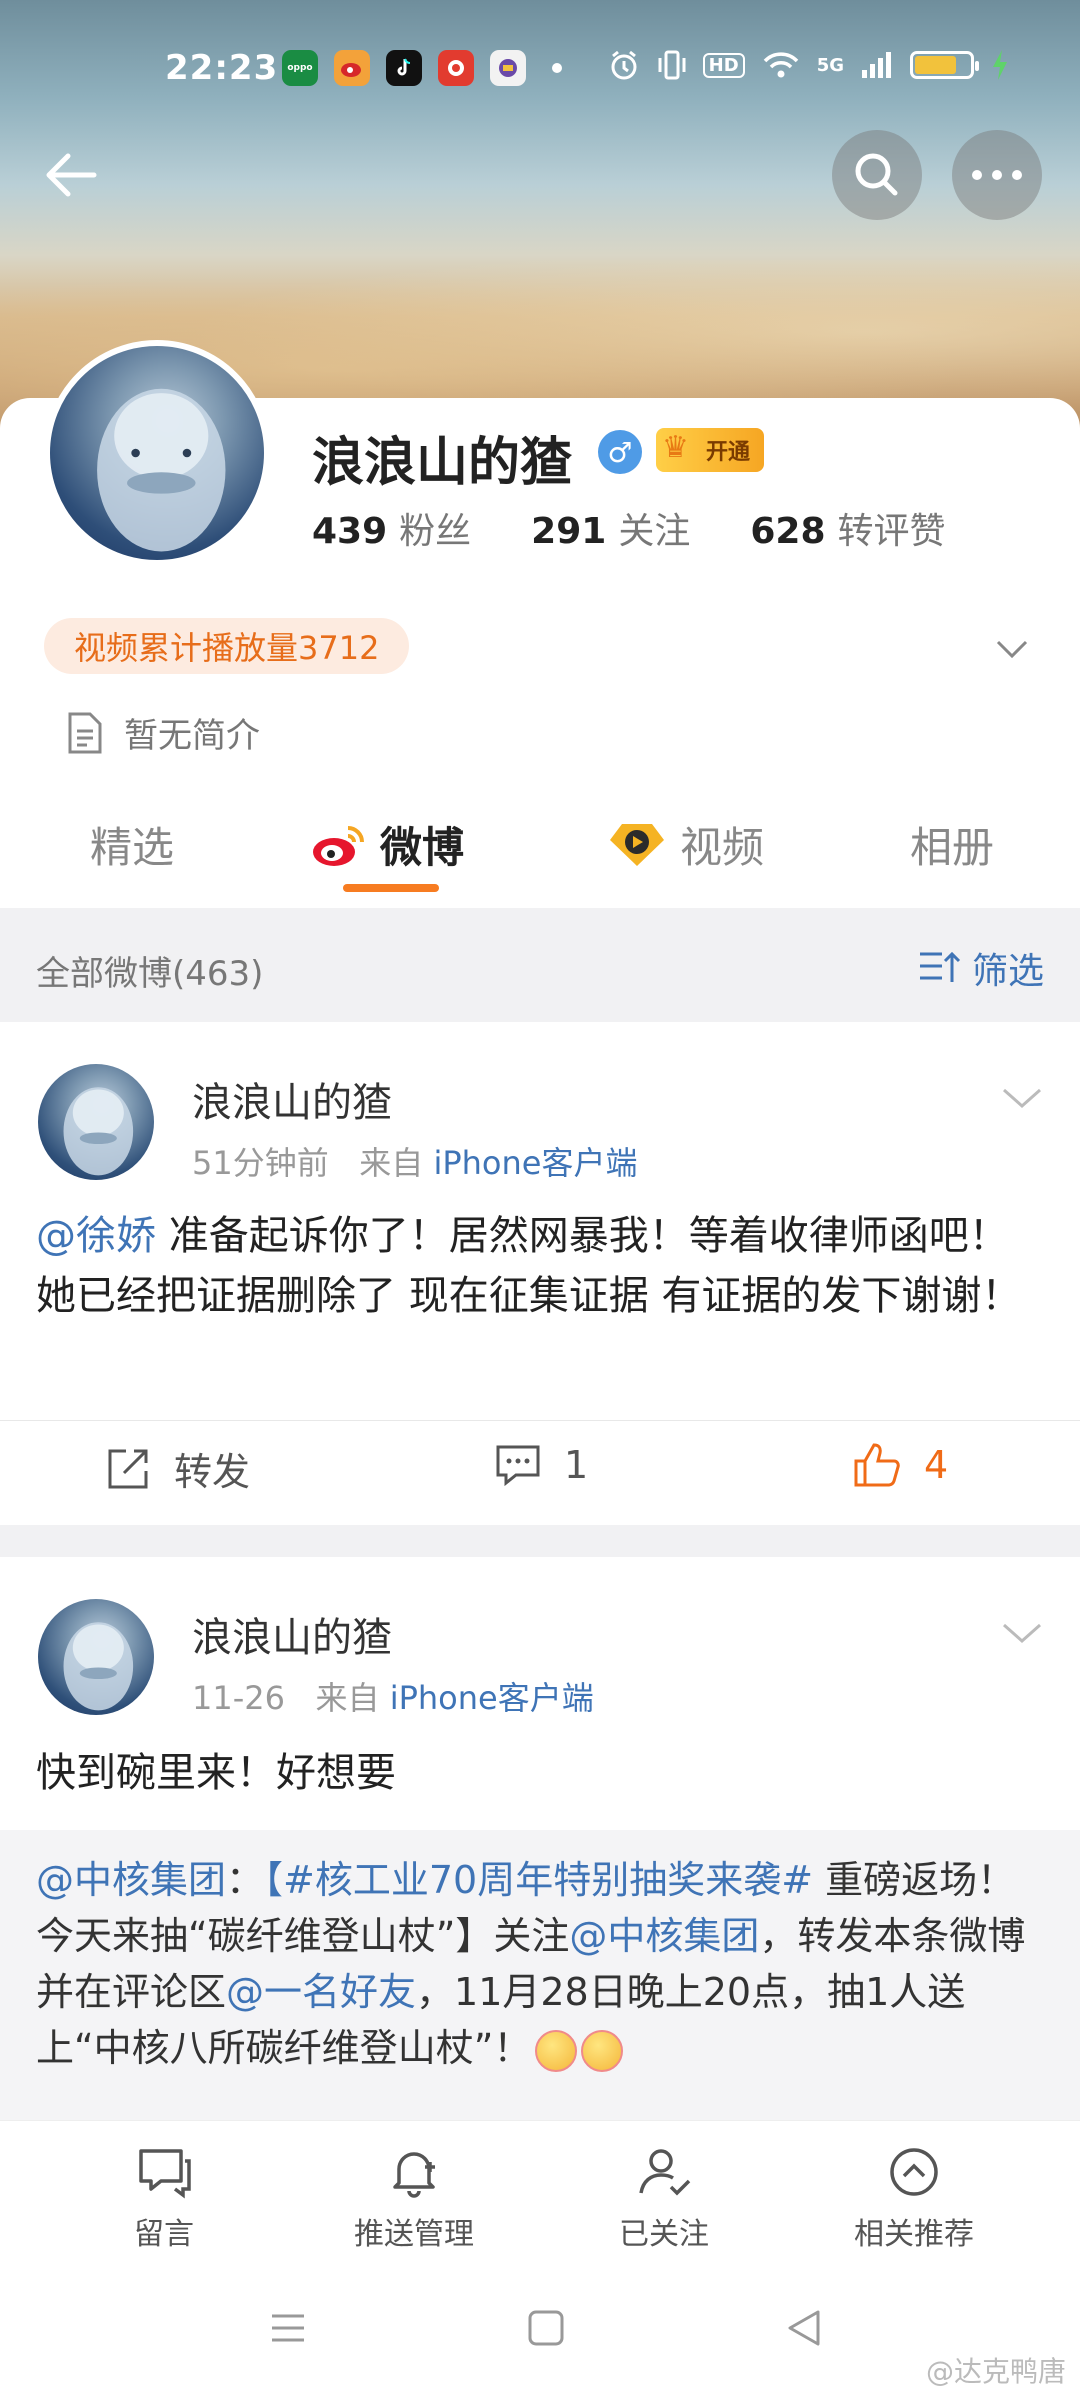 The image size is (1080, 2400). Describe the element at coordinates (685, 844) in the screenshot. I see `tab-video: 视频` at that location.